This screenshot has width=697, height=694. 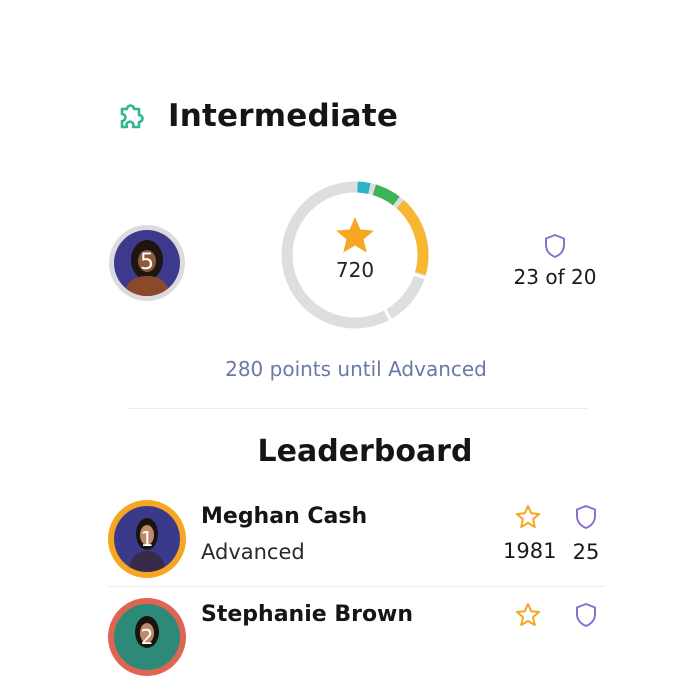 What do you see at coordinates (555, 261) in the screenshot?
I see `shield-stat: 23 of 20` at bounding box center [555, 261].